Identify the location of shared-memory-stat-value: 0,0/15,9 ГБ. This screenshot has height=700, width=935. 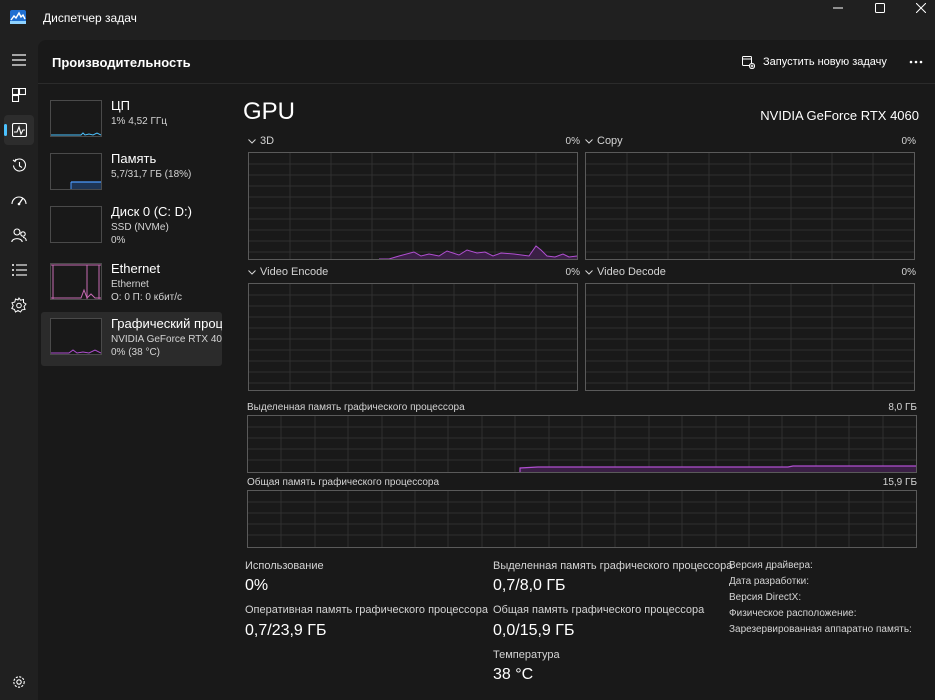
(534, 630).